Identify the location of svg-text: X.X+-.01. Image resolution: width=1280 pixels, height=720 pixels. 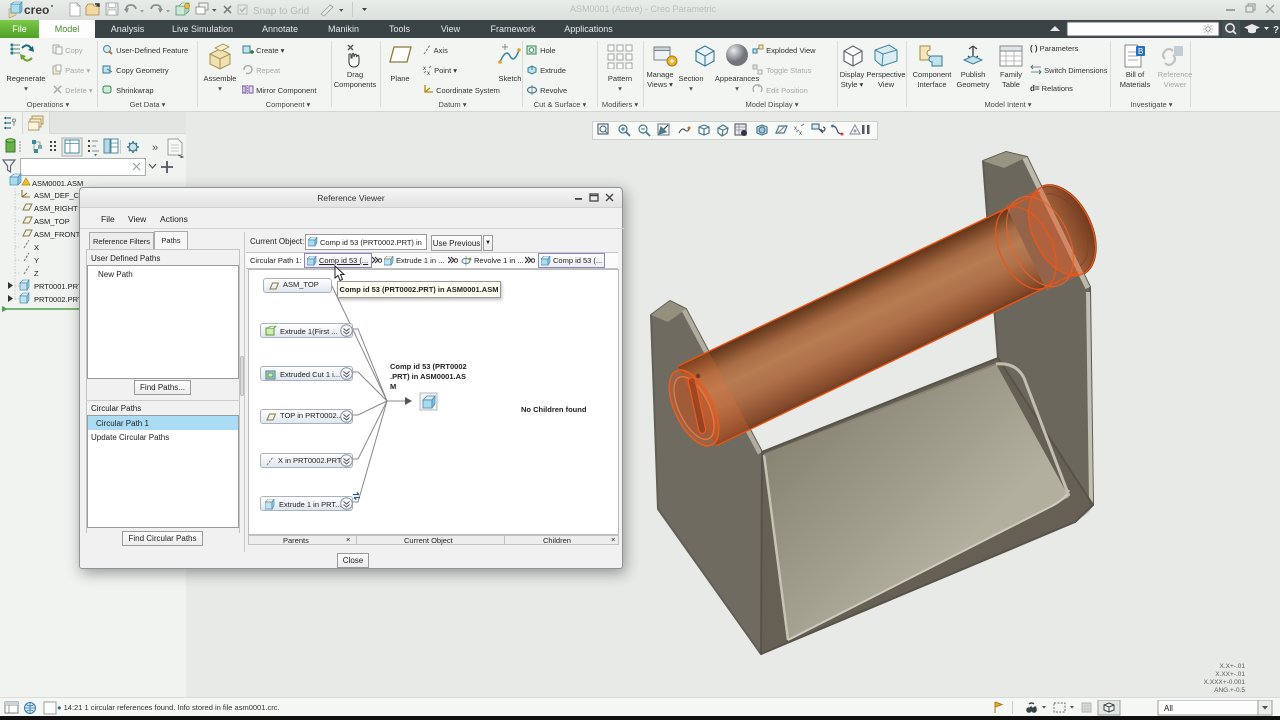
(1233, 666).